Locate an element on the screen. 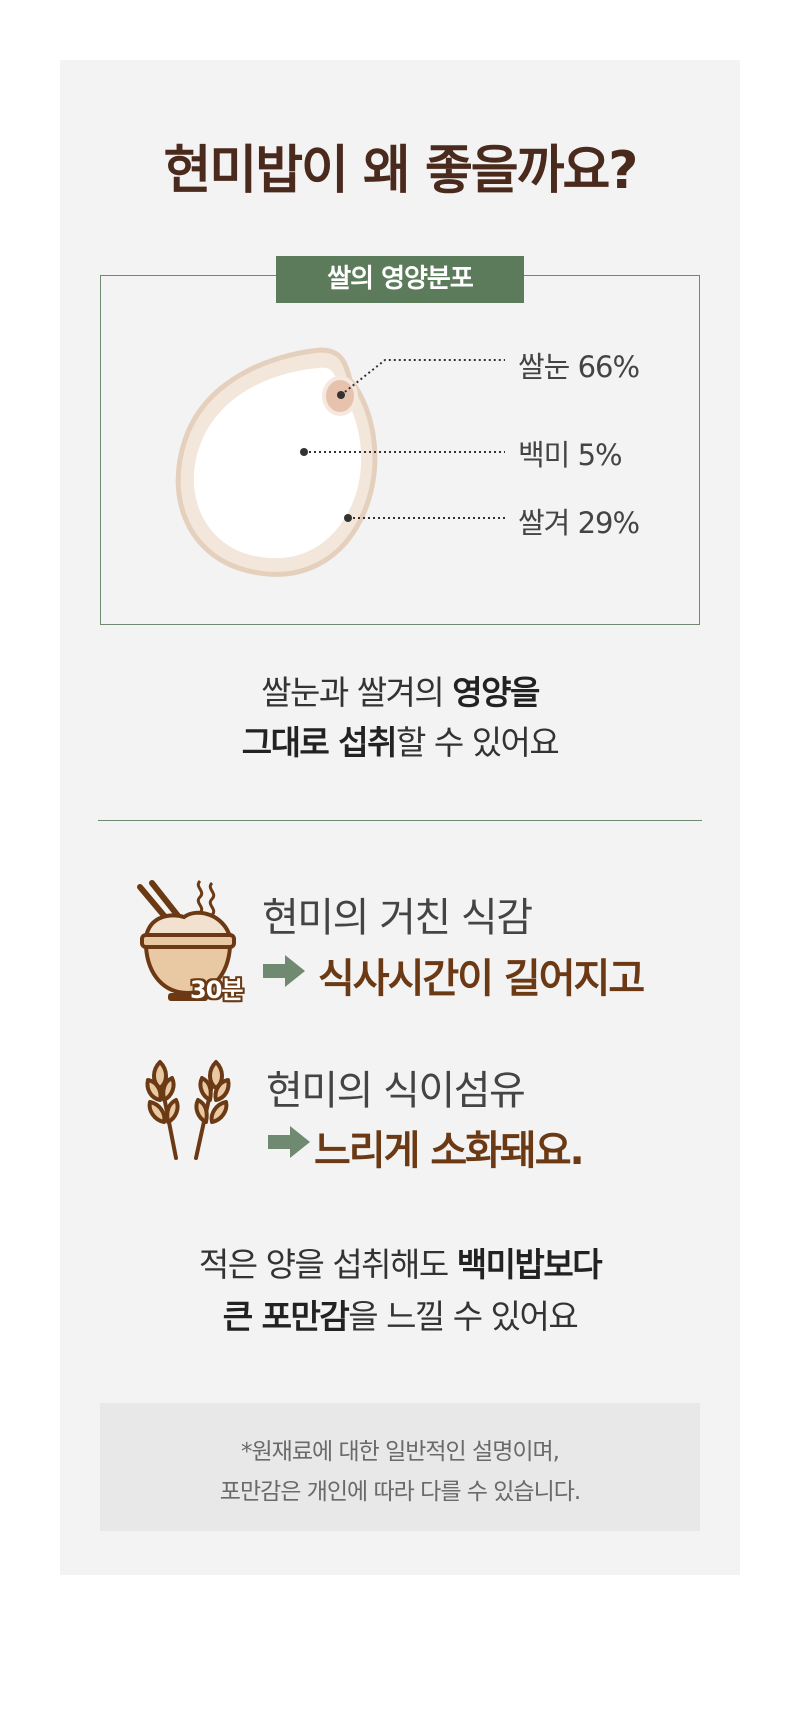 The width and height of the screenshot is (800, 1731). caption2-line1-bold: 백미밥보다 is located at coordinates (529, 1264).